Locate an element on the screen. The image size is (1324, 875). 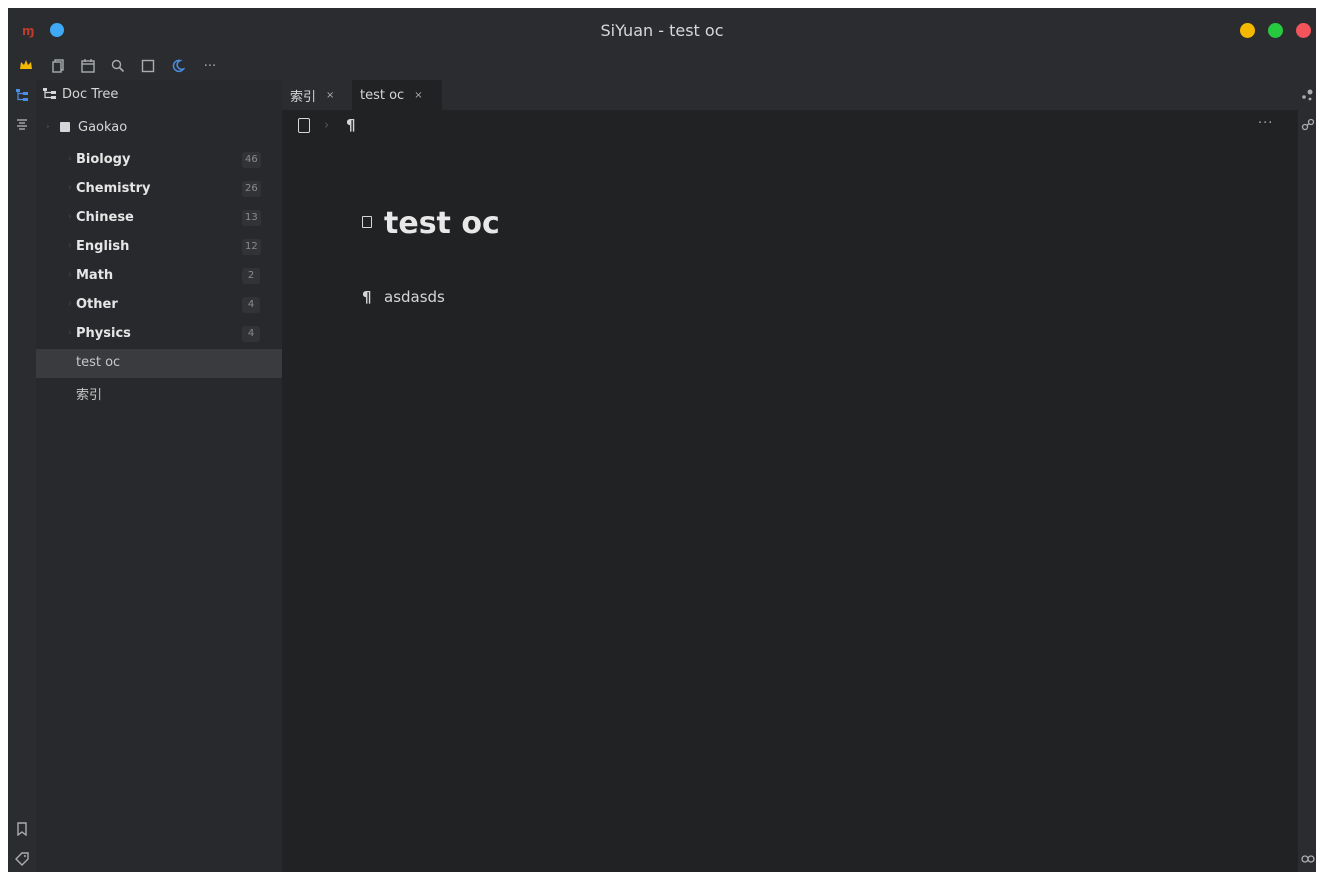
file-icon is located at coordinates (304, 125).